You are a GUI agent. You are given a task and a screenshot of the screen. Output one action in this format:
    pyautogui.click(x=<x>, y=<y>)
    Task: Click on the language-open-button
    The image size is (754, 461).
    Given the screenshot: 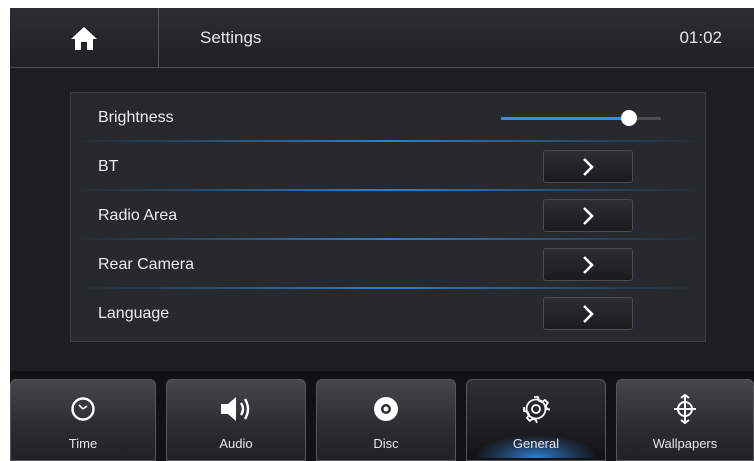 What is the action you would take?
    pyautogui.click(x=588, y=313)
    